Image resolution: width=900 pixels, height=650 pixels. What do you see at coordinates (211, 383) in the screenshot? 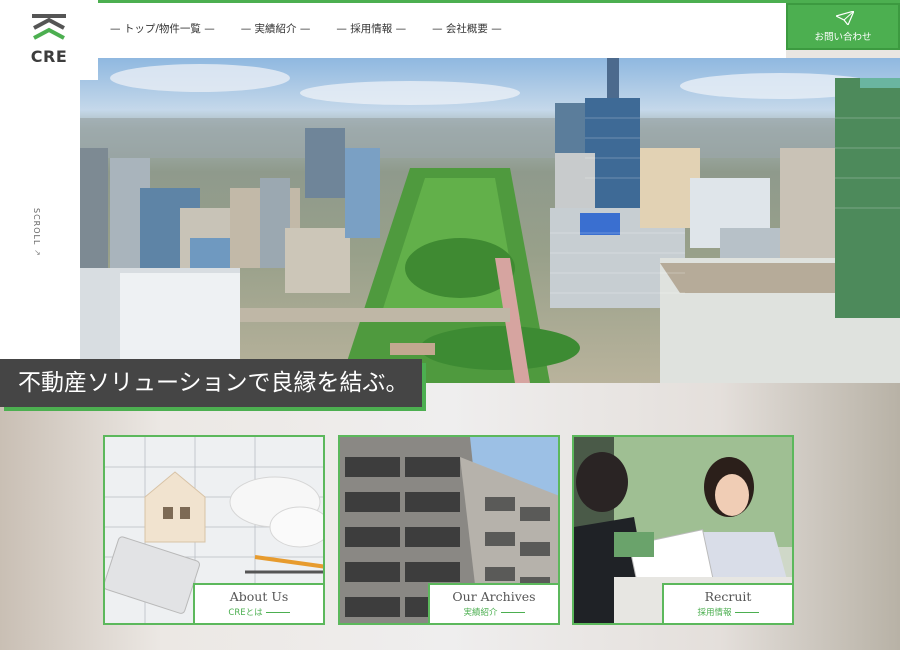
I see `hero-tagline: 不動産ソリューションで良縁を結ぶ。` at bounding box center [211, 383].